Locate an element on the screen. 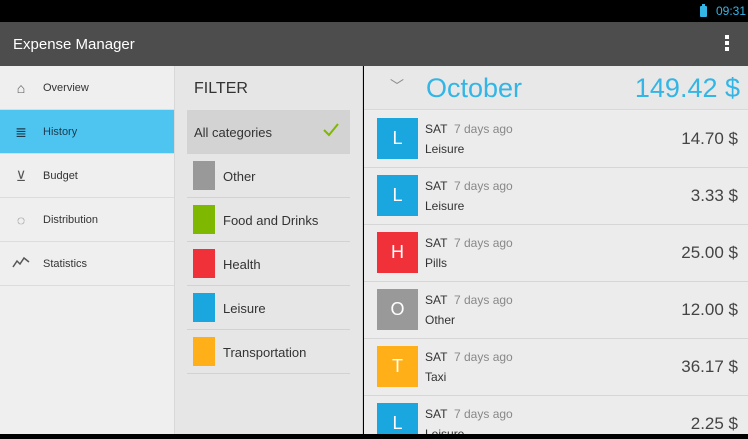 Image resolution: width=748 pixels, height=439 pixels. nav-item-statistics: Statistics is located at coordinates (87, 264).